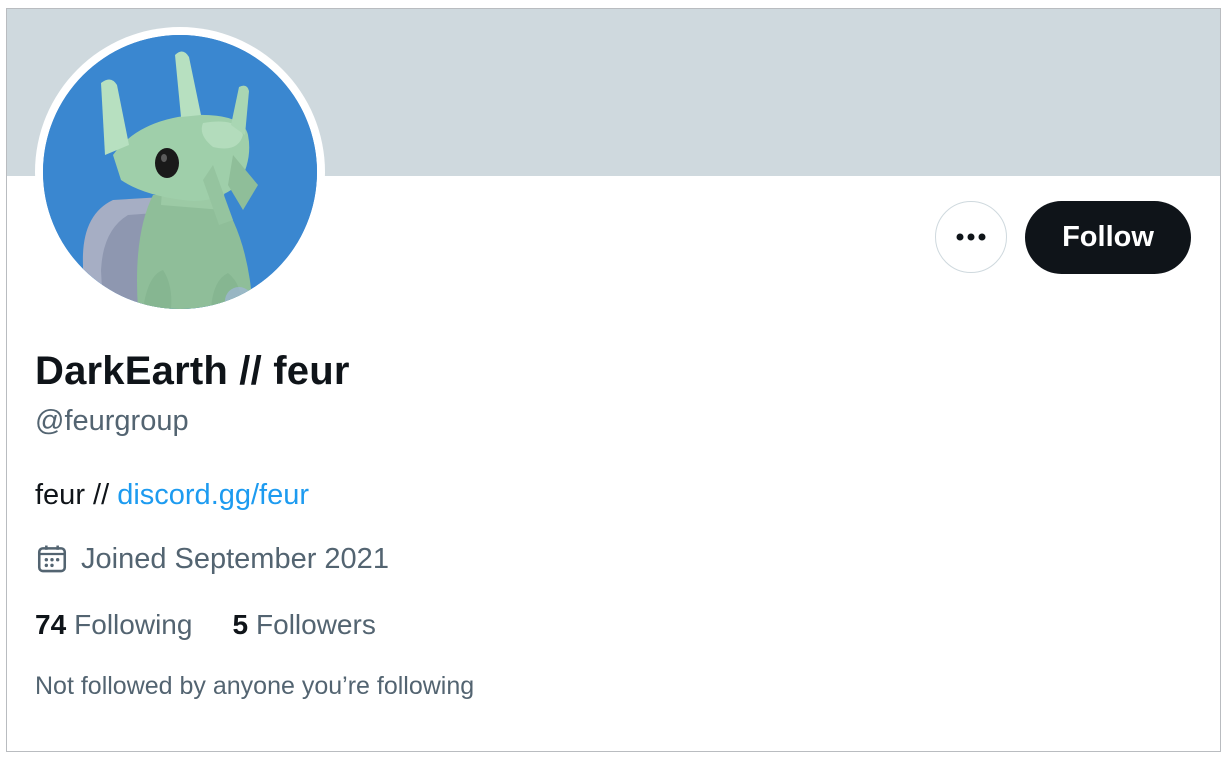  What do you see at coordinates (205, 625) in the screenshot?
I see `profile-stats: 74 Following 5 Followers` at bounding box center [205, 625].